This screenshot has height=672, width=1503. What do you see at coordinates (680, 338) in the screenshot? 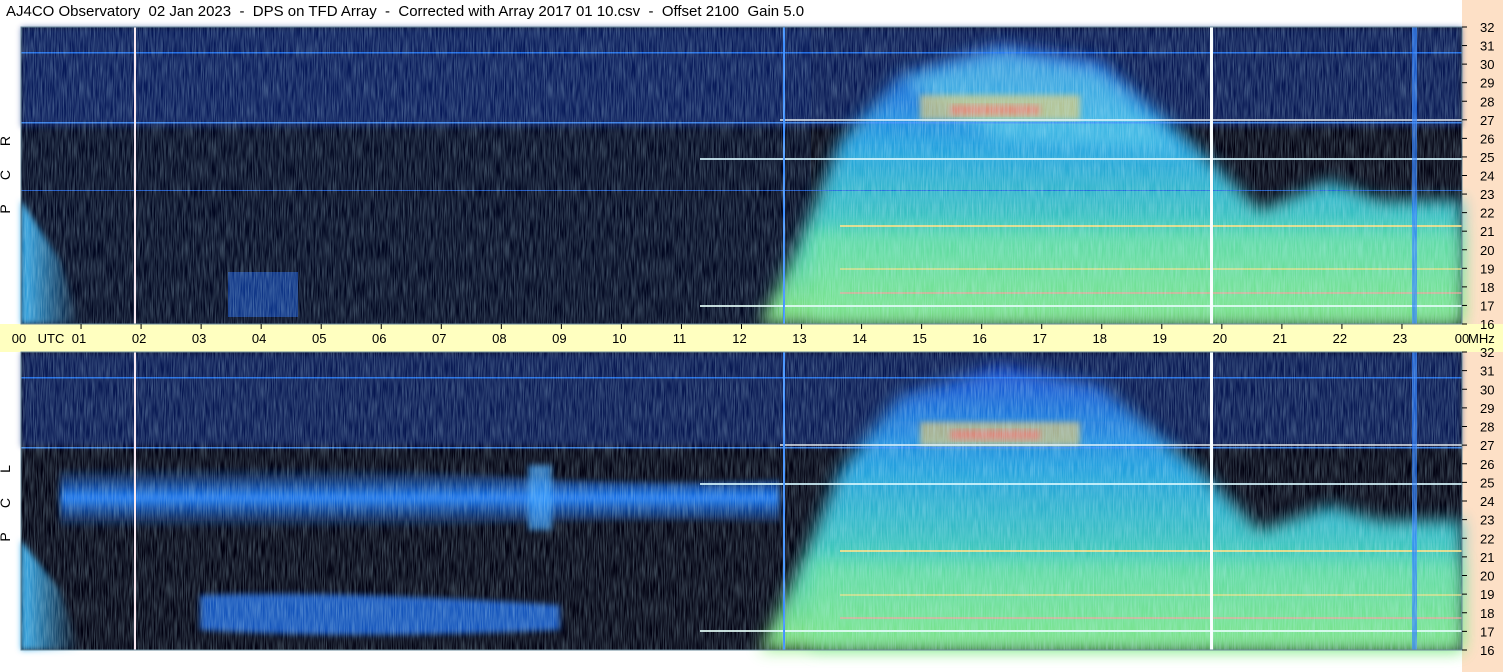
I see `time-tick-label: 11` at bounding box center [680, 338].